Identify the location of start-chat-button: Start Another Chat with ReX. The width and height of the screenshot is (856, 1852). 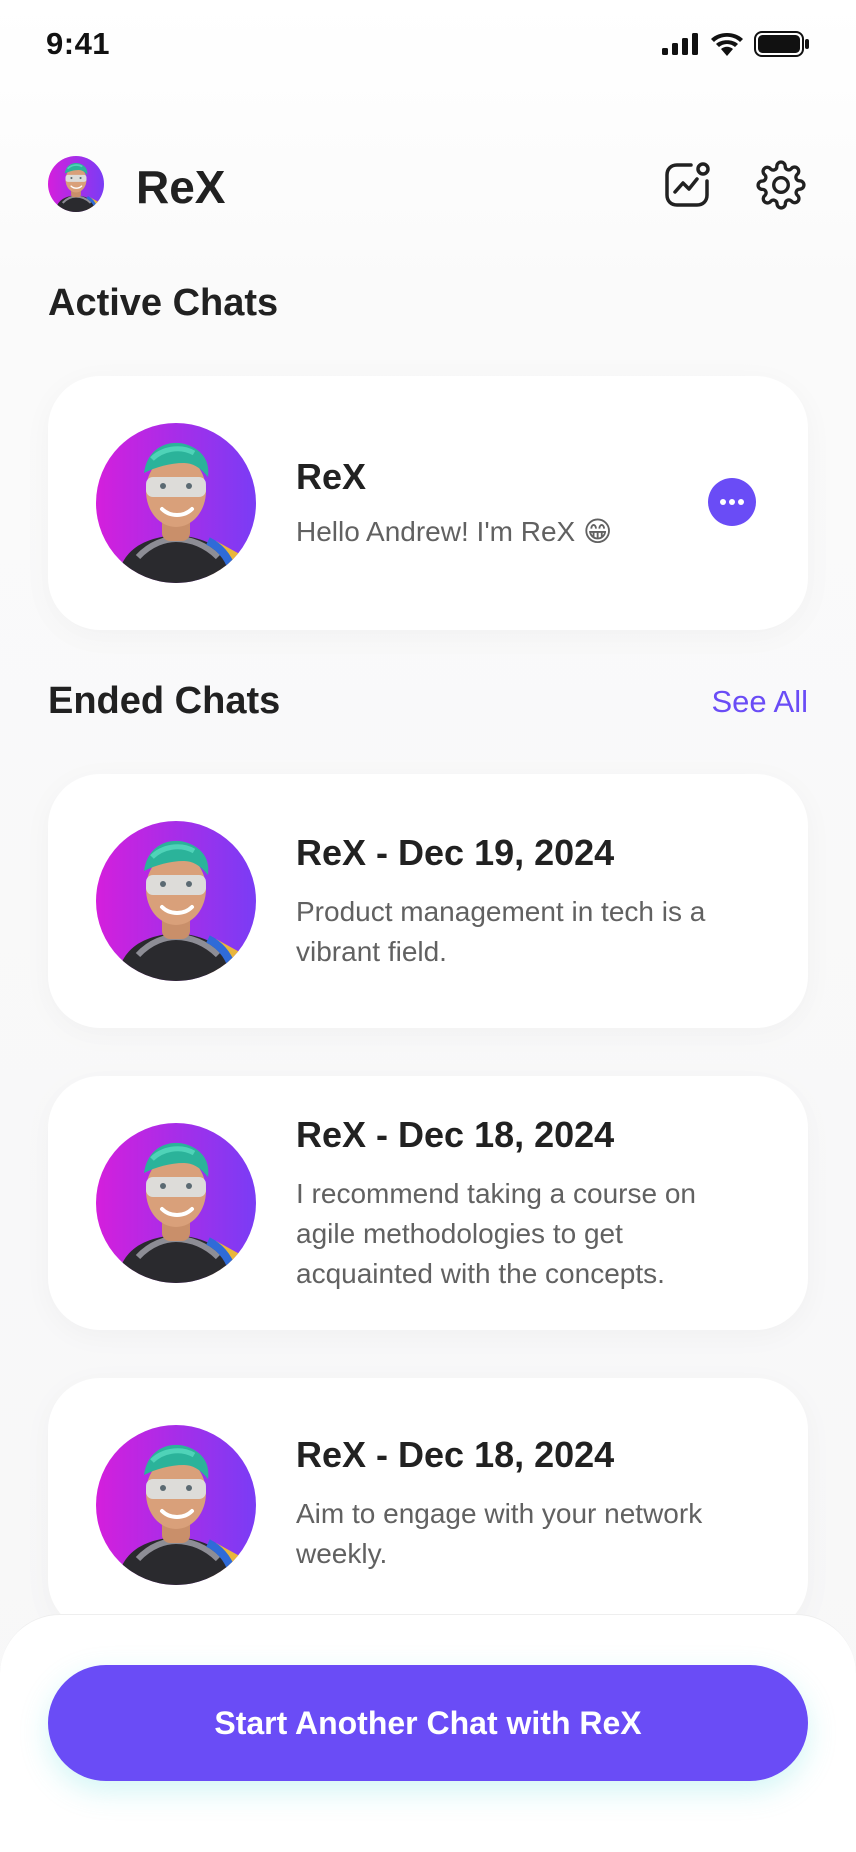
(428, 1723).